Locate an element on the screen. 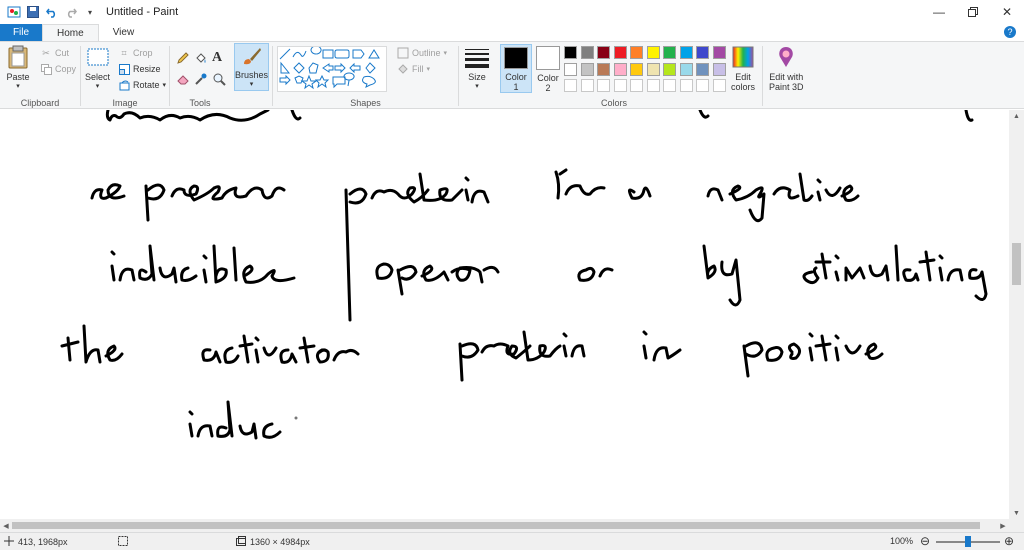  vertical-scroll-thumb is located at coordinates (1016, 264).